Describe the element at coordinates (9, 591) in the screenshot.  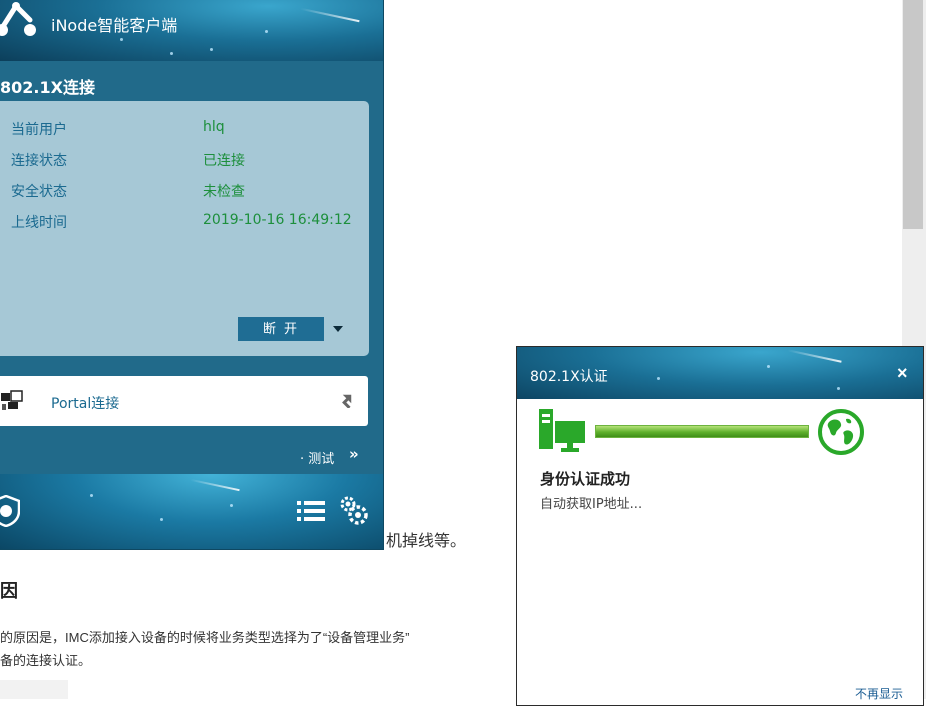
I see `doc-heading: 因` at that location.